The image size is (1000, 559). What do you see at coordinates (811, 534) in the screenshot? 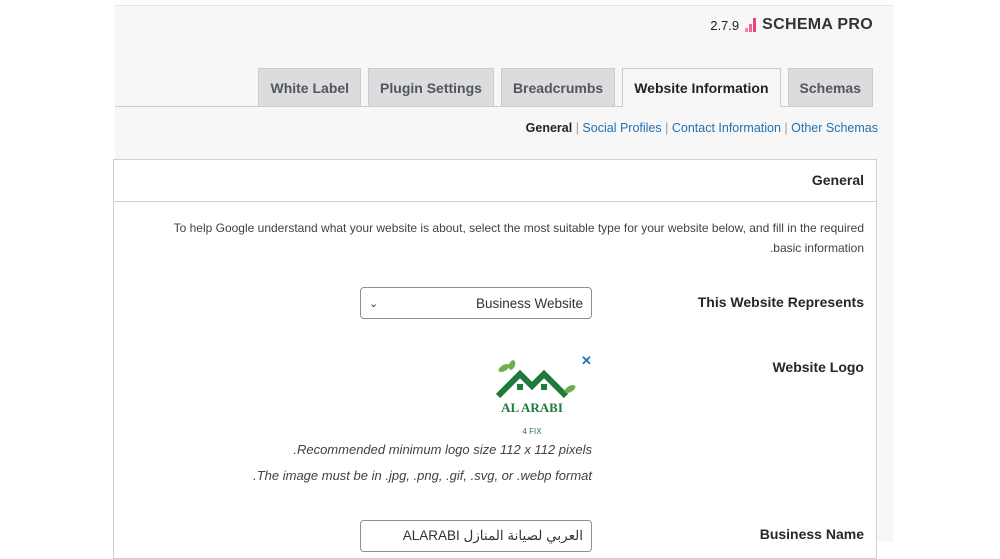
I see `business-name-label: Business Name` at bounding box center [811, 534].